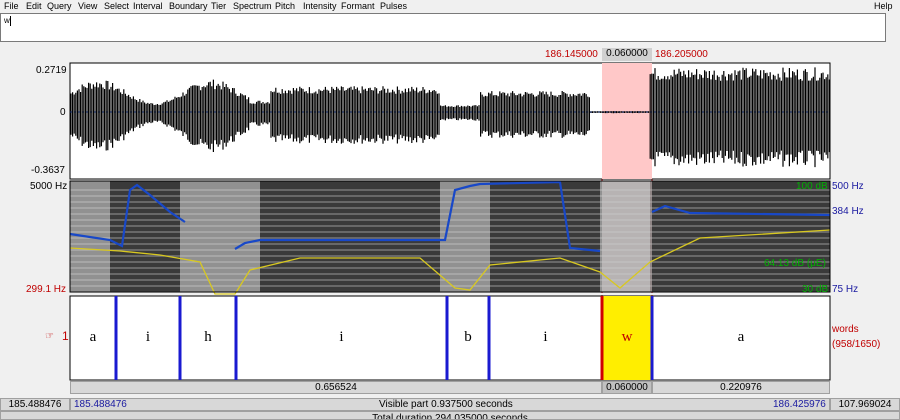 This screenshot has width=900, height=420. I want to click on selection-top-marker, so click(627, 55).